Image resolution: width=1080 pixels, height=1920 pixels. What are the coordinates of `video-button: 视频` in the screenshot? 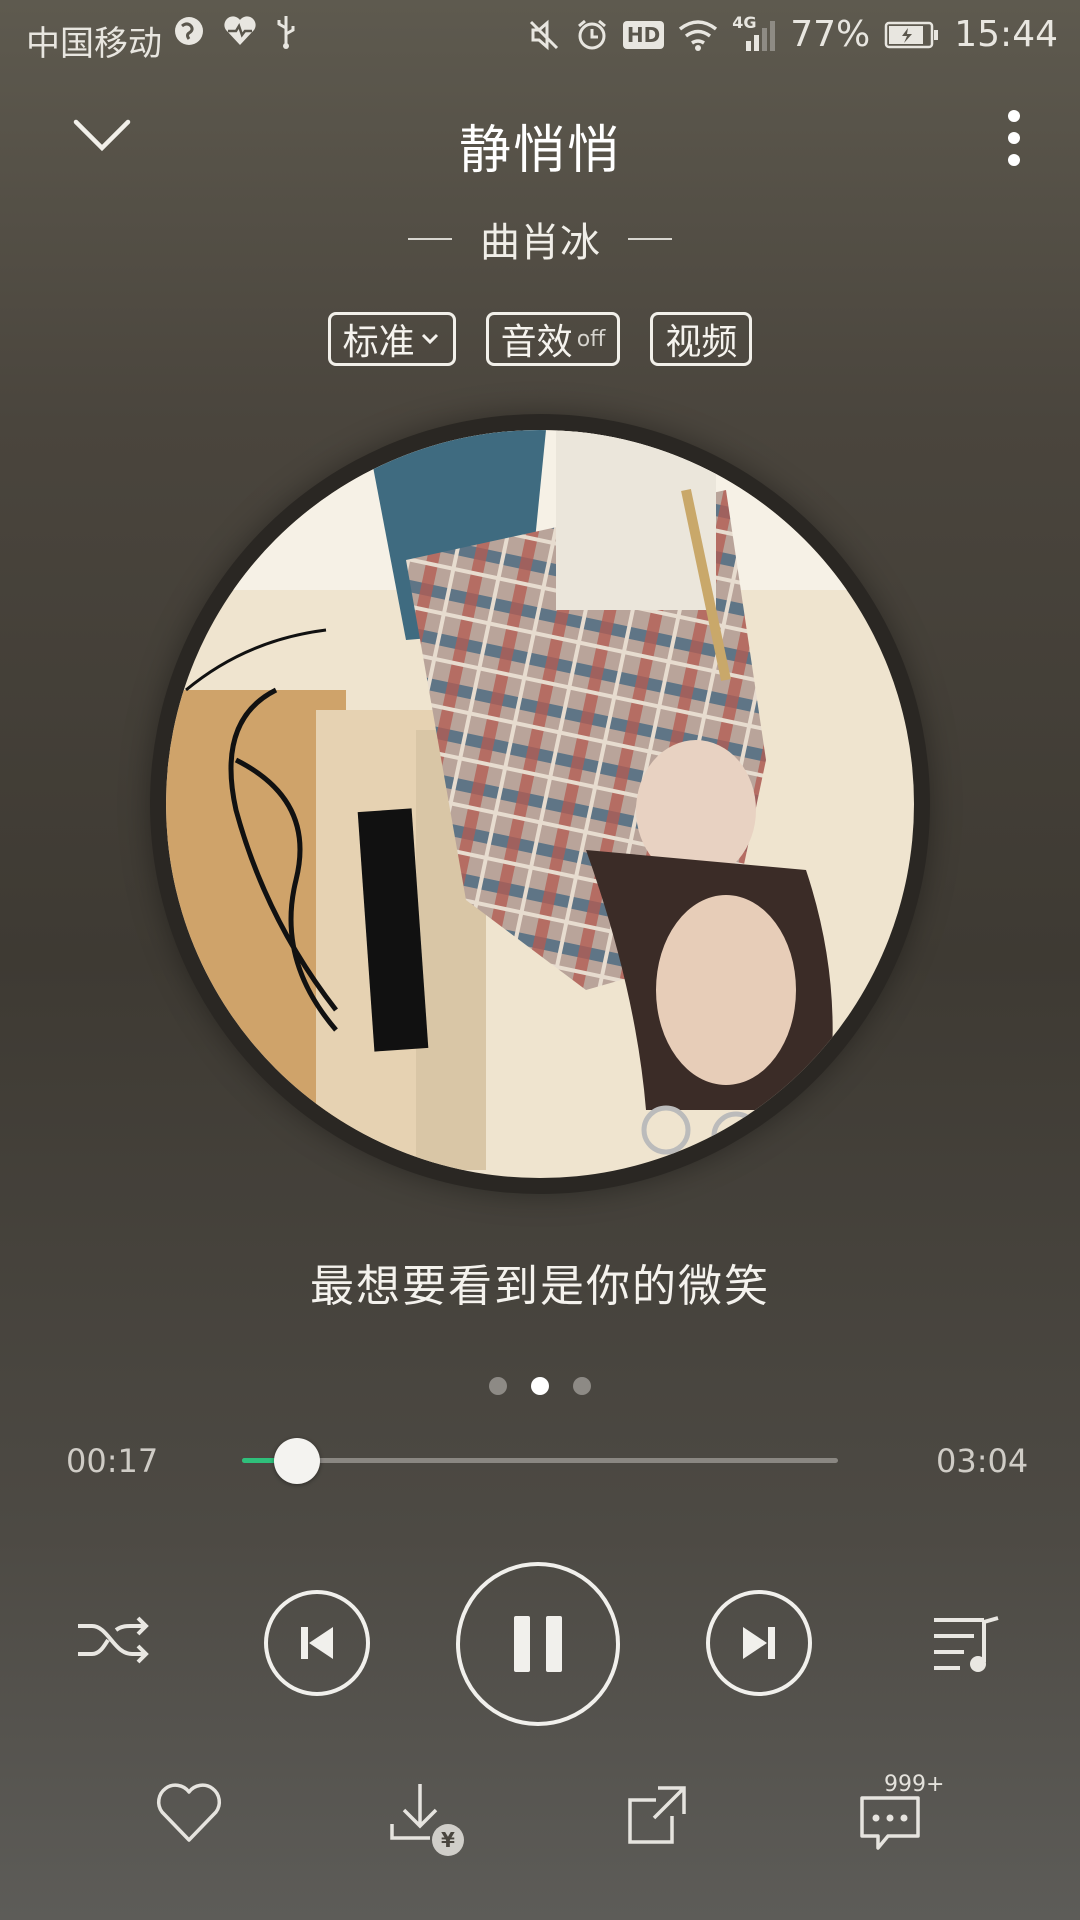 It's located at (701, 339).